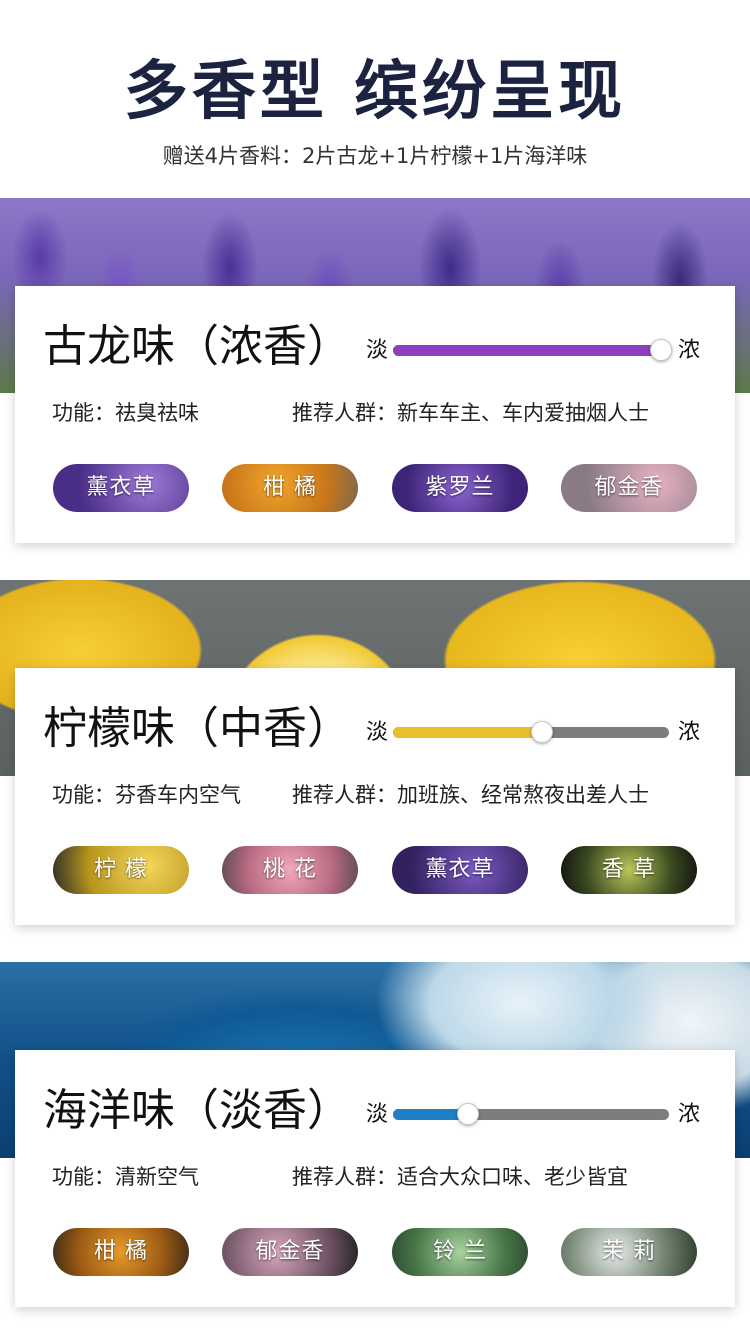 This screenshot has height=1333, width=750. I want to click on header: 多香型 缤纷呈现 赠送4片香料：2片古龙+1片柠檬+1片海洋味, so click(375, 99).